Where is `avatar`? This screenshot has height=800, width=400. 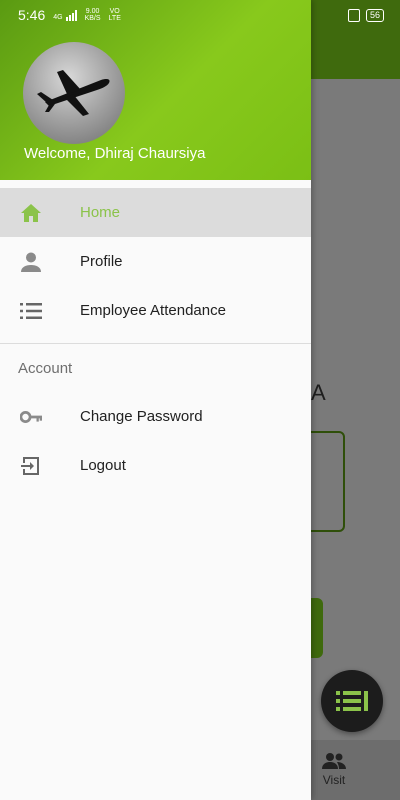 avatar is located at coordinates (74, 93).